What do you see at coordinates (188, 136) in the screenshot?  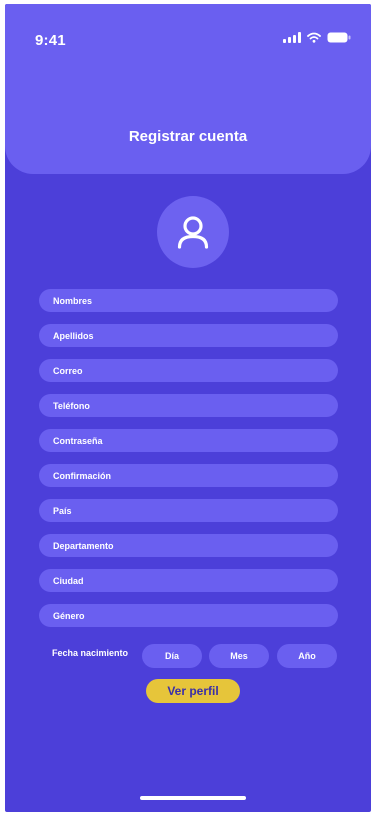 I see `page-title: Registrar cuenta` at bounding box center [188, 136].